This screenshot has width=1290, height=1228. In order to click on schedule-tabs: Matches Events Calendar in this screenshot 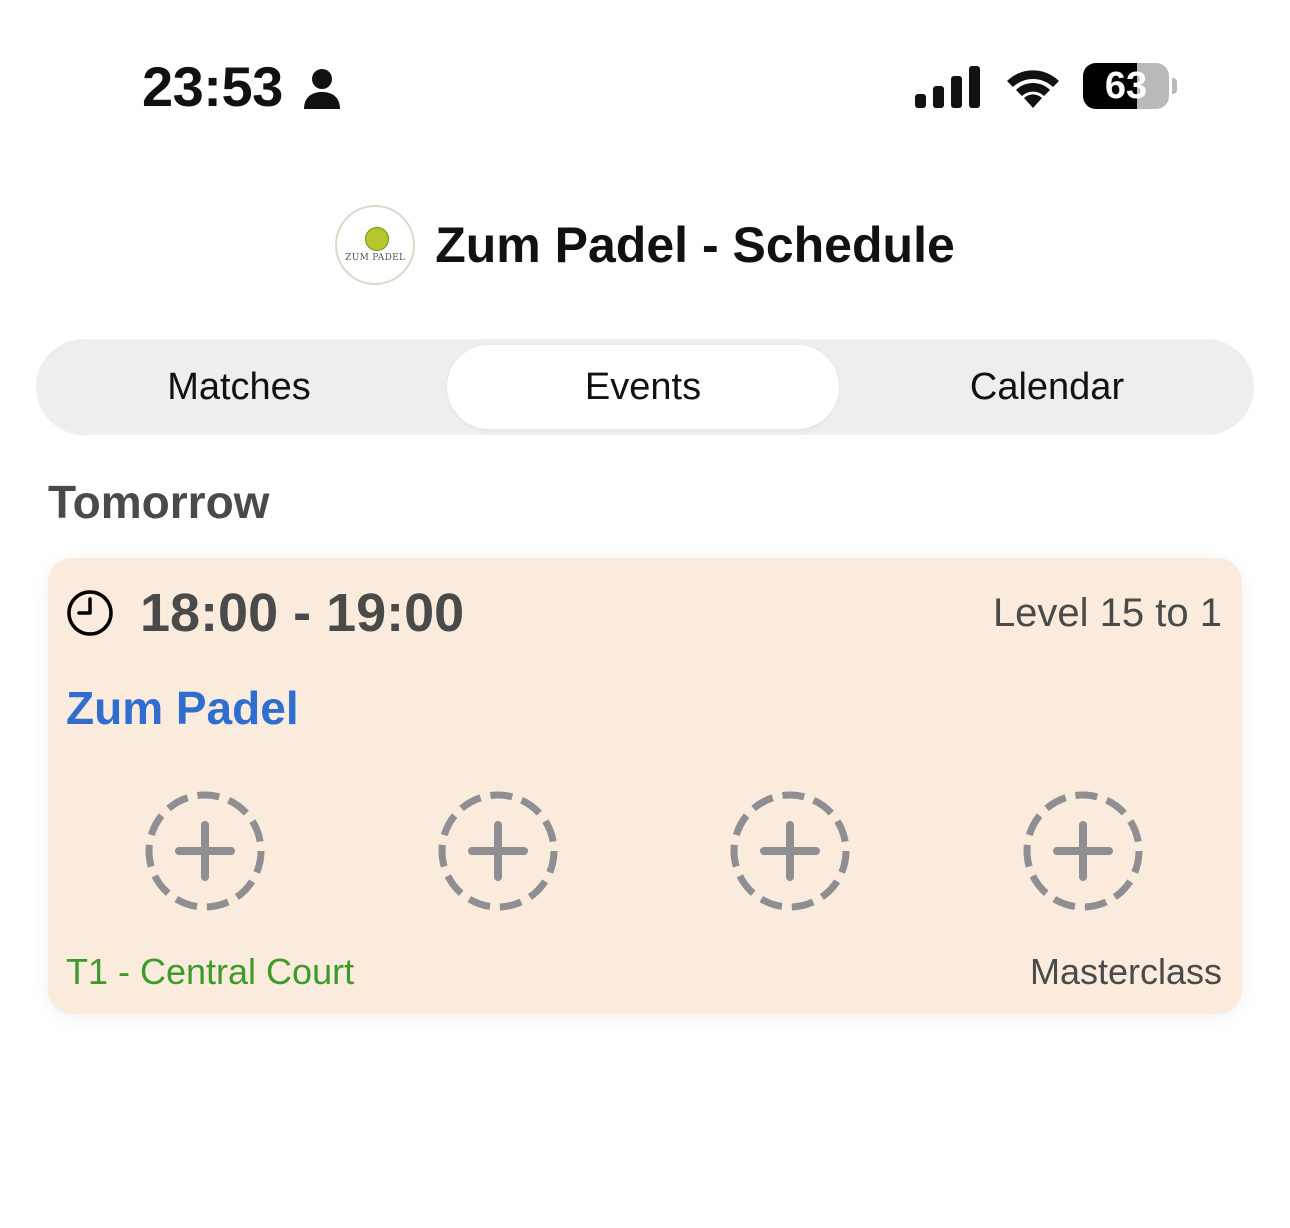, I will do `click(645, 387)`.